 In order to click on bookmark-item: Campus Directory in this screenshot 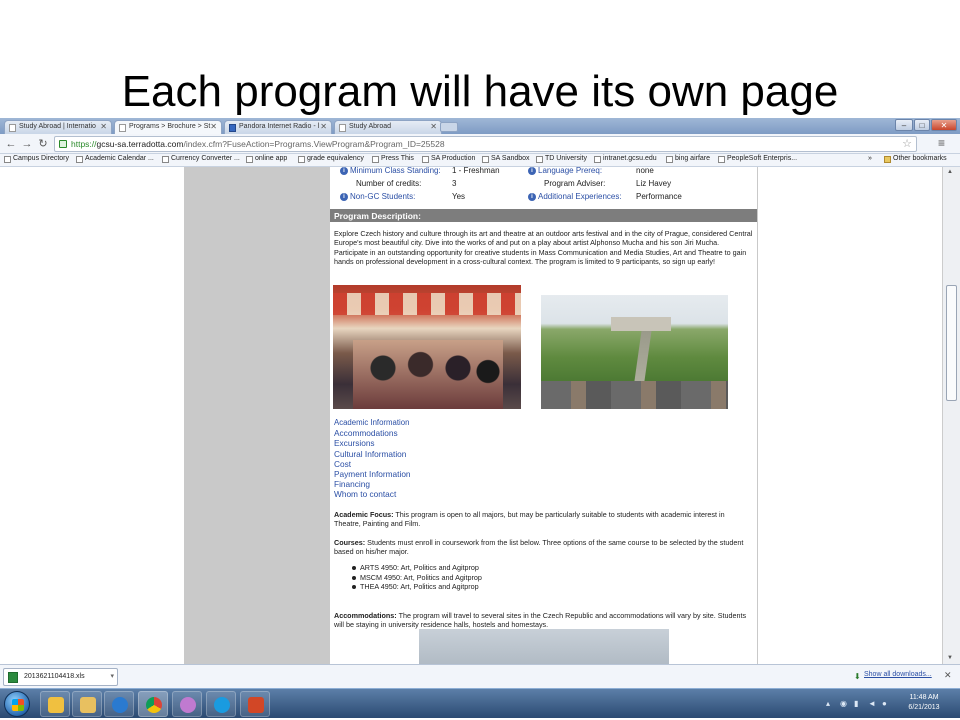, I will do `click(36, 159)`.